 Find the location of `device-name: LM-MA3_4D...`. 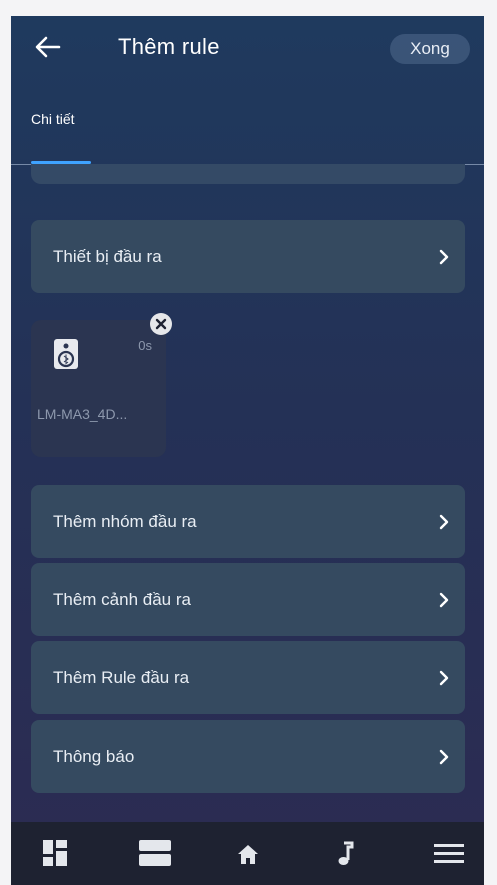

device-name: LM-MA3_4D... is located at coordinates (82, 414).